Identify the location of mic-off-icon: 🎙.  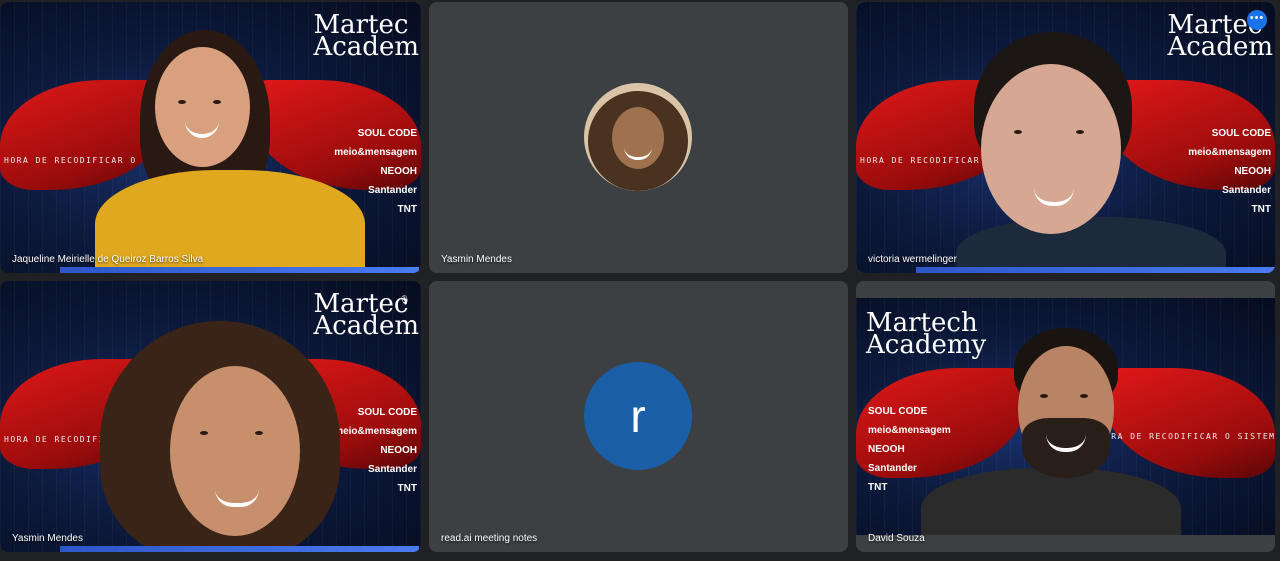
(405, 300).